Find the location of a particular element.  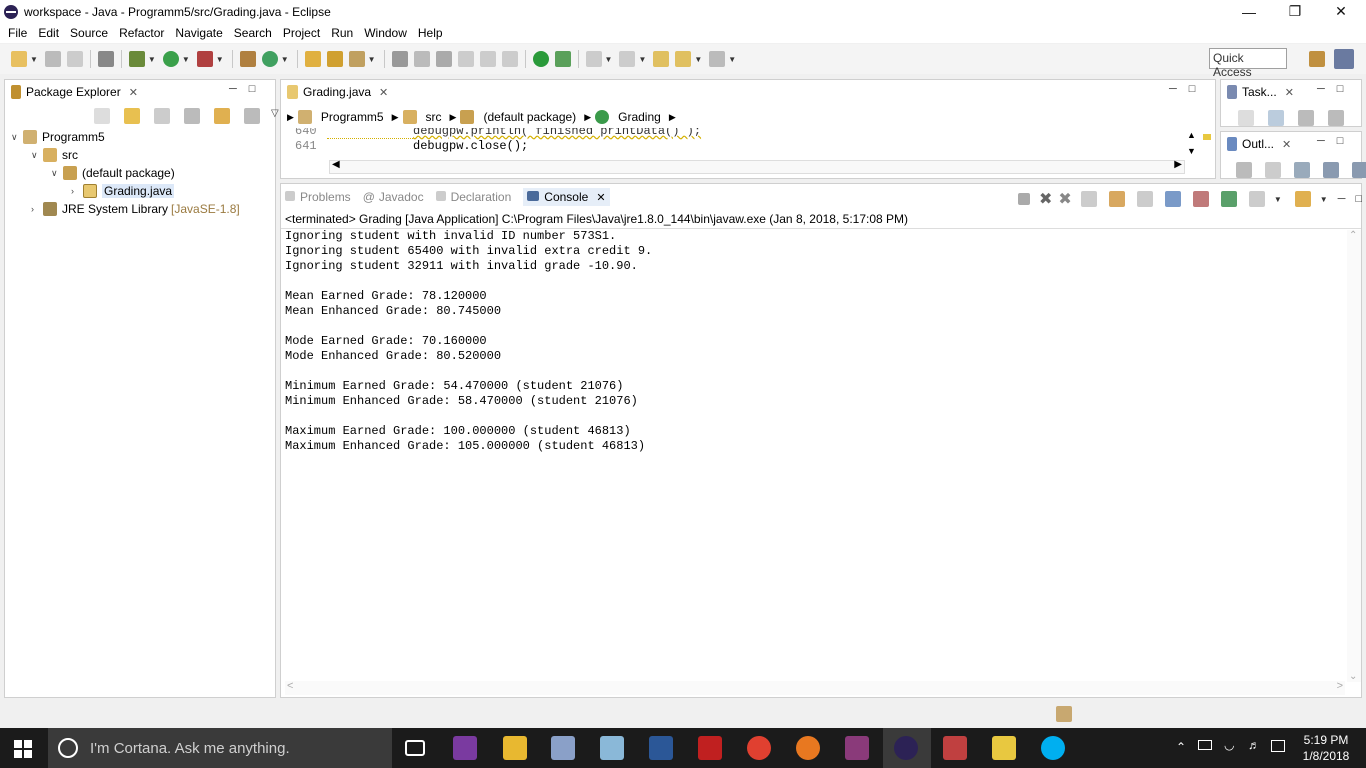

back-arrow-icon is located at coordinates (102, 116).